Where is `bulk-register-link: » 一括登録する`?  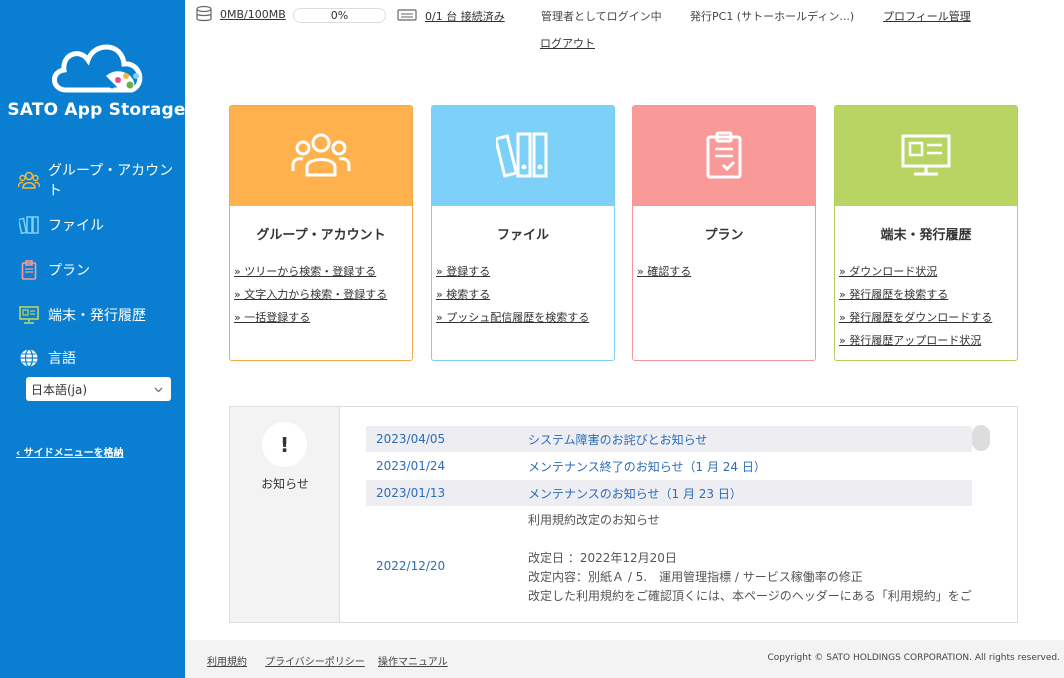
bulk-register-link: » 一括登録する is located at coordinates (323, 317).